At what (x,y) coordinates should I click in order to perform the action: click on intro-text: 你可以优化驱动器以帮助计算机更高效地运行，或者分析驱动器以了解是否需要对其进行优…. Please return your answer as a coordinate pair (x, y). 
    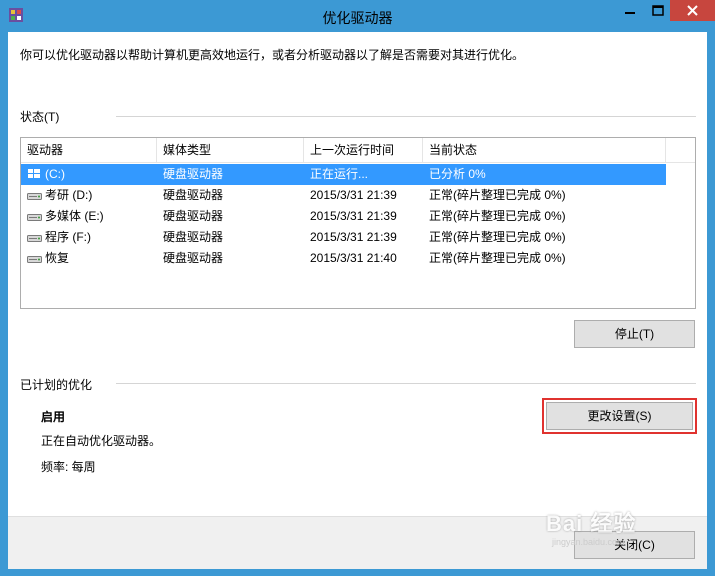
    Looking at the image, I should click on (272, 55).